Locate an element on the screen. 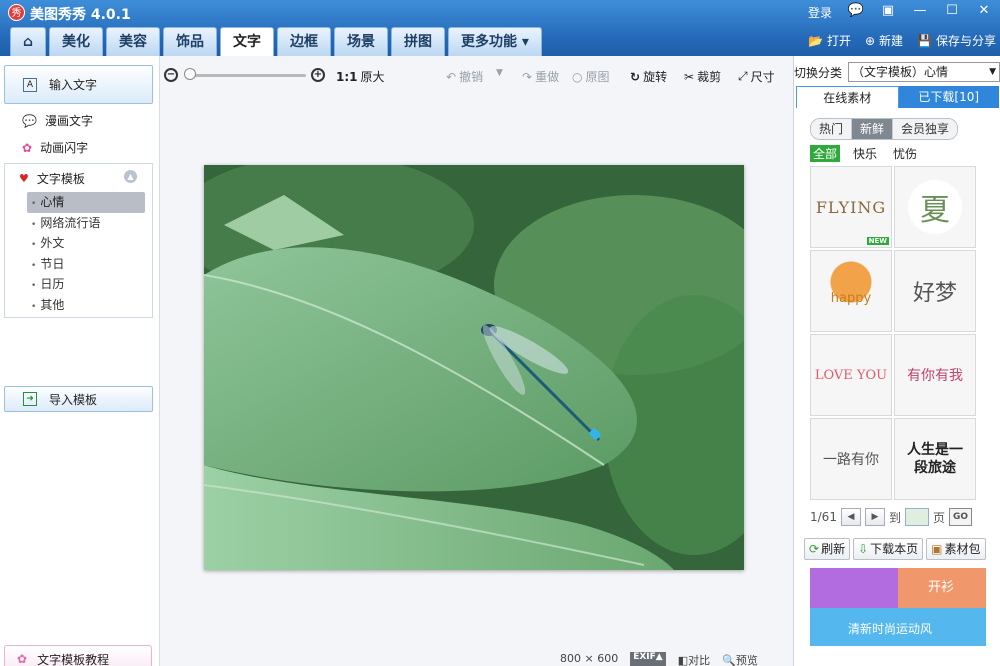 The width and height of the screenshot is (1000, 666). feedback-icon: 💬 is located at coordinates (856, 11).